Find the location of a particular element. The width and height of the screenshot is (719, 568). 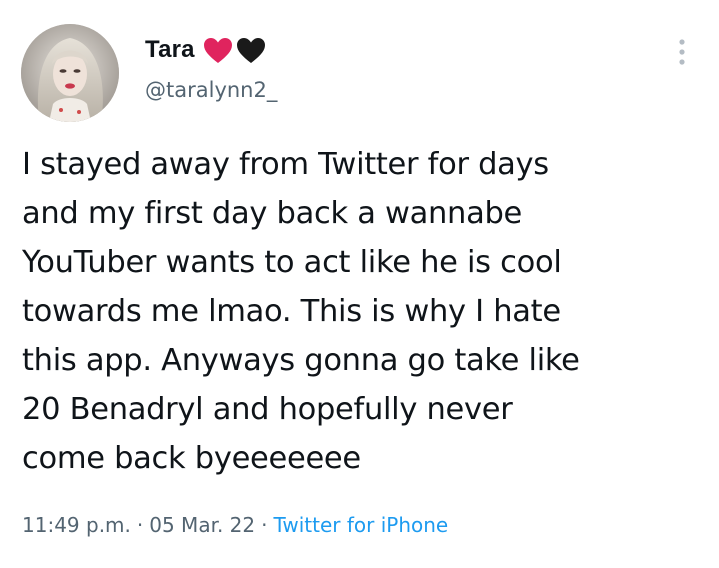

more-options-button is located at coordinates (682, 52).